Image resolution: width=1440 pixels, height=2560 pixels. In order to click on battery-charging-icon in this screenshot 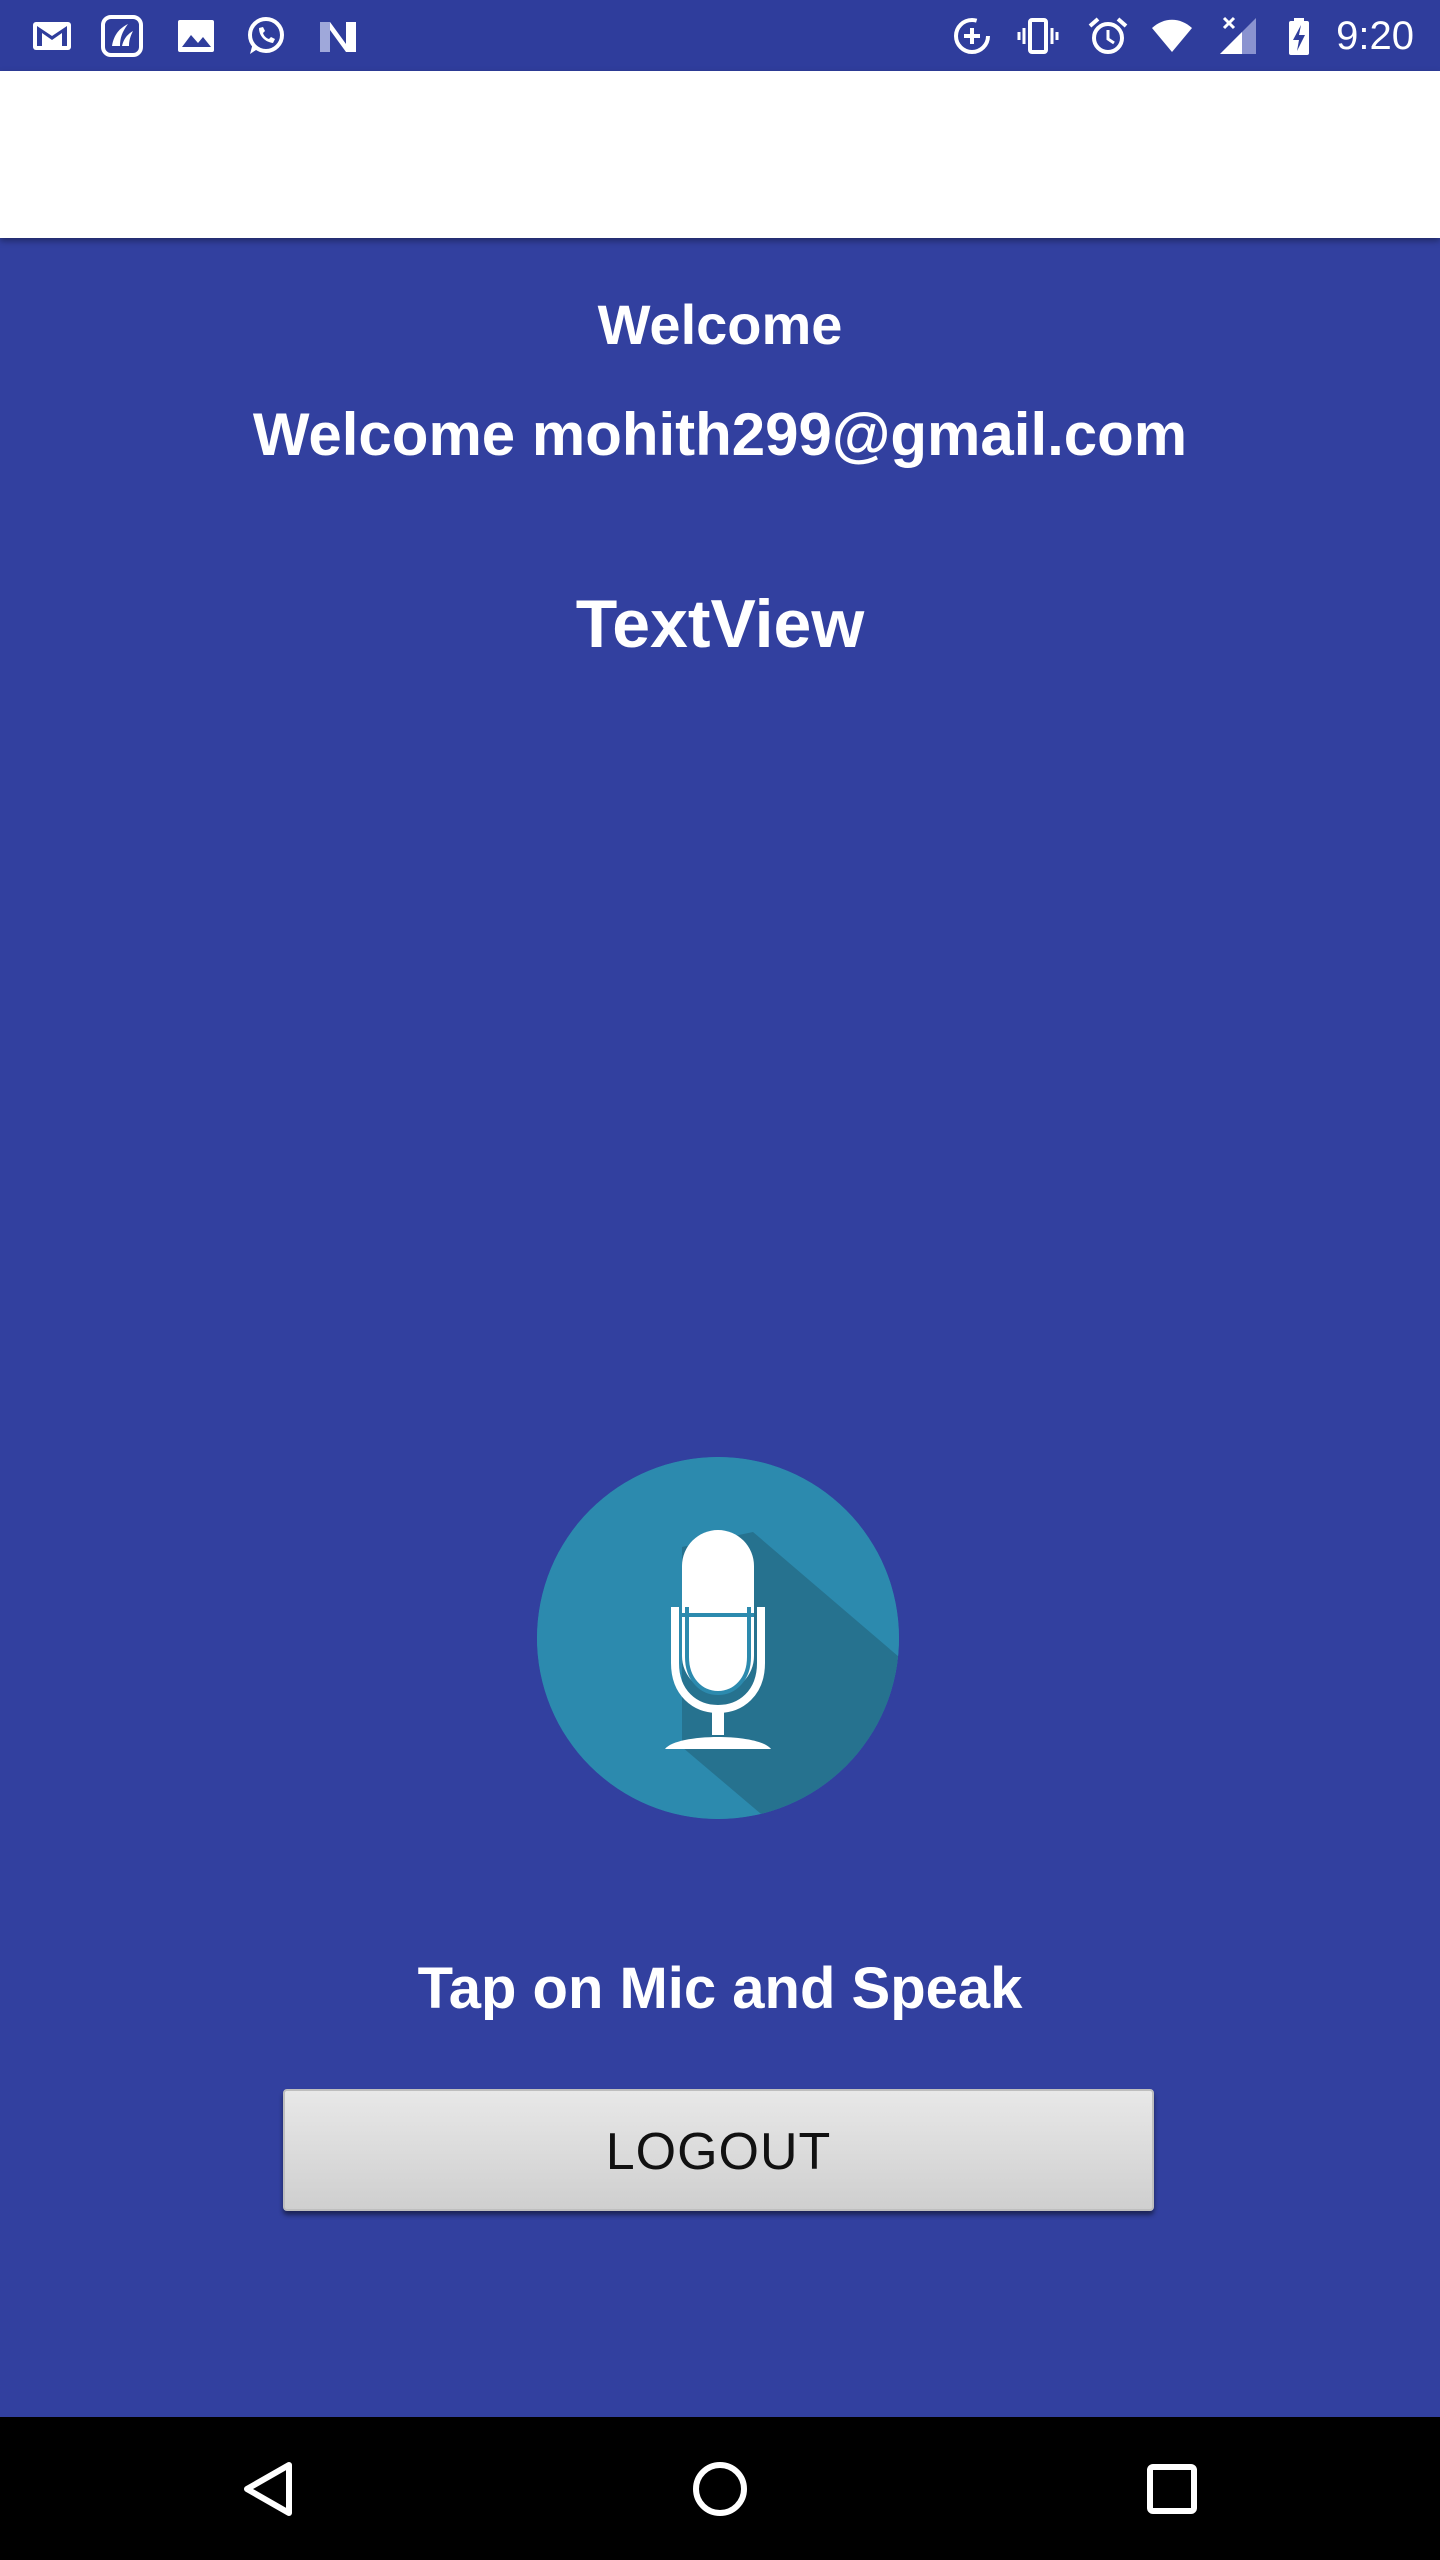, I will do `click(1299, 36)`.